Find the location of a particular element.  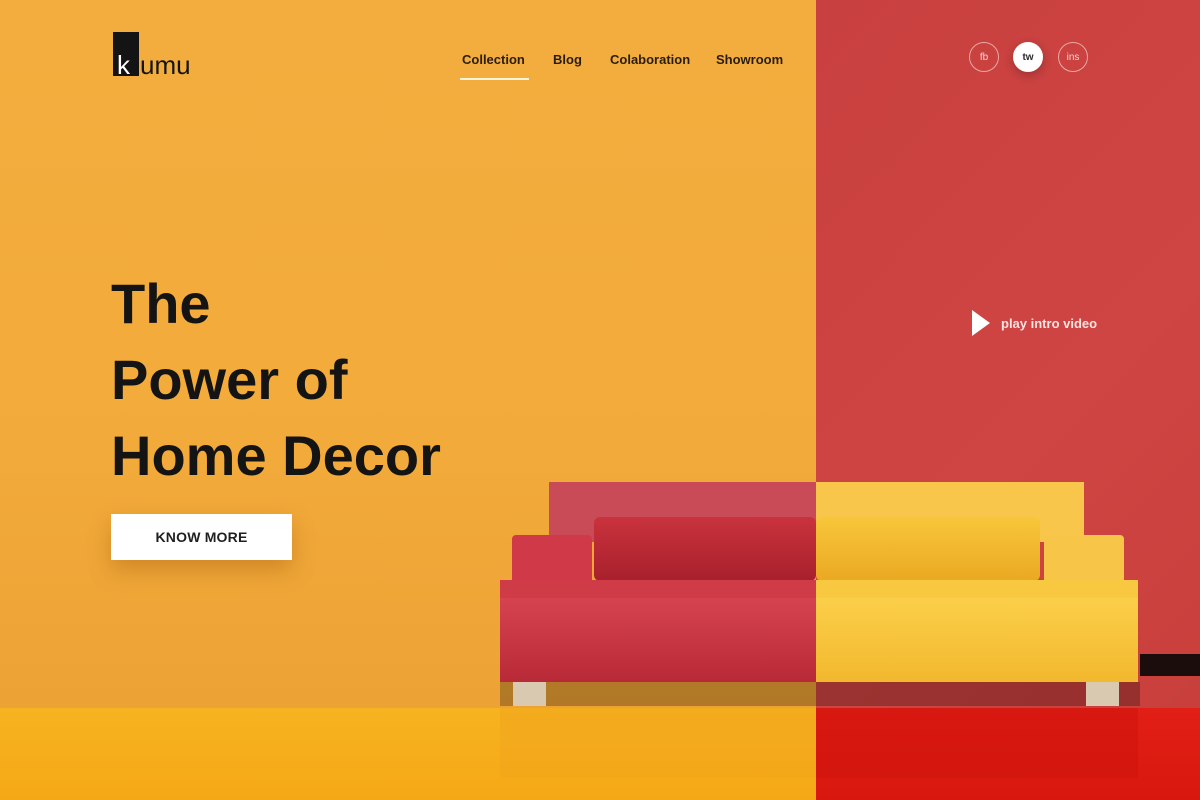

play-icon is located at coordinates (981, 323).